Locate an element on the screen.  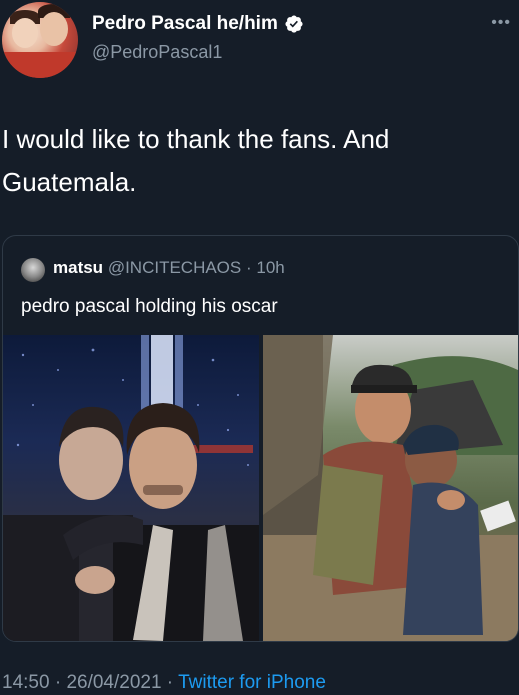
tweet-date: 26/04/2021 is located at coordinates (113, 682).